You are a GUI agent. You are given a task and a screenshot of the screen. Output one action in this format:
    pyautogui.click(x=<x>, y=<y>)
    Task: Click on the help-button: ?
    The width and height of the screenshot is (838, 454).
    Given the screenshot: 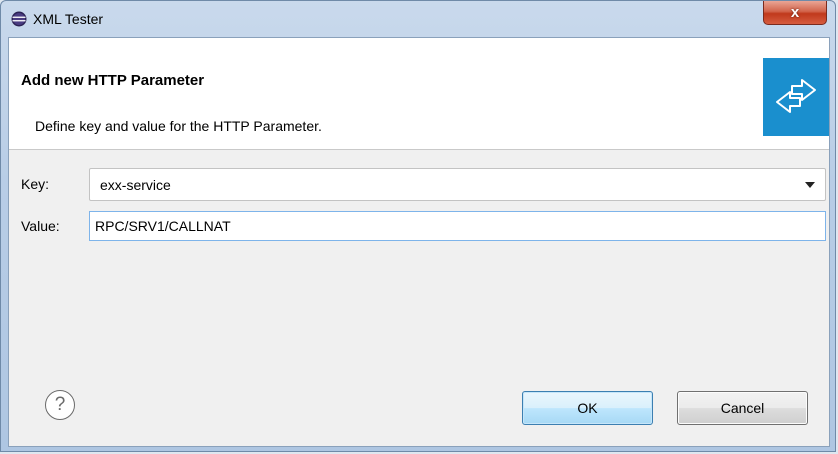 What is the action you would take?
    pyautogui.click(x=60, y=405)
    